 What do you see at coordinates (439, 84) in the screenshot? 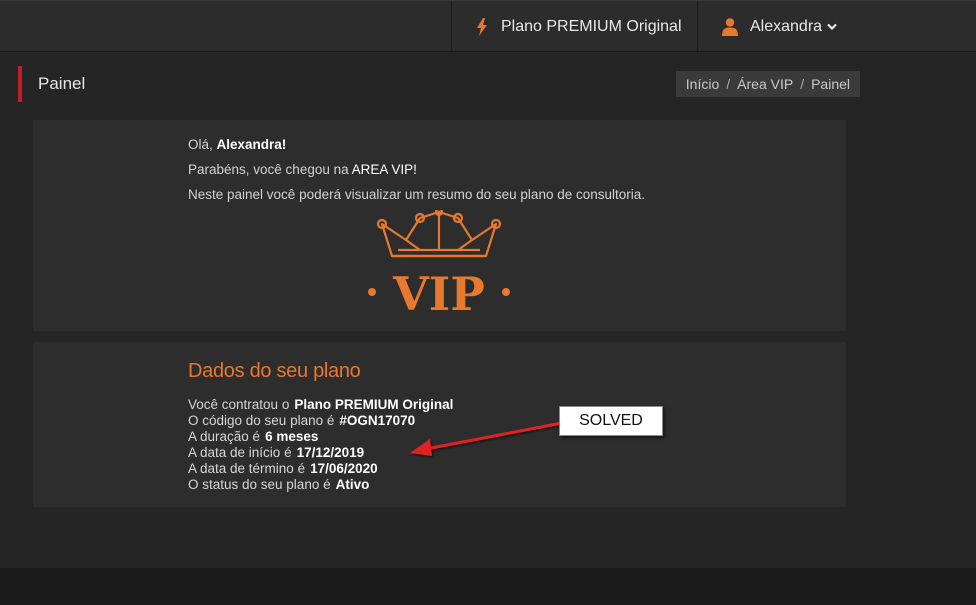
I see `page-header: Painel Início / Área VIP / Painel` at bounding box center [439, 84].